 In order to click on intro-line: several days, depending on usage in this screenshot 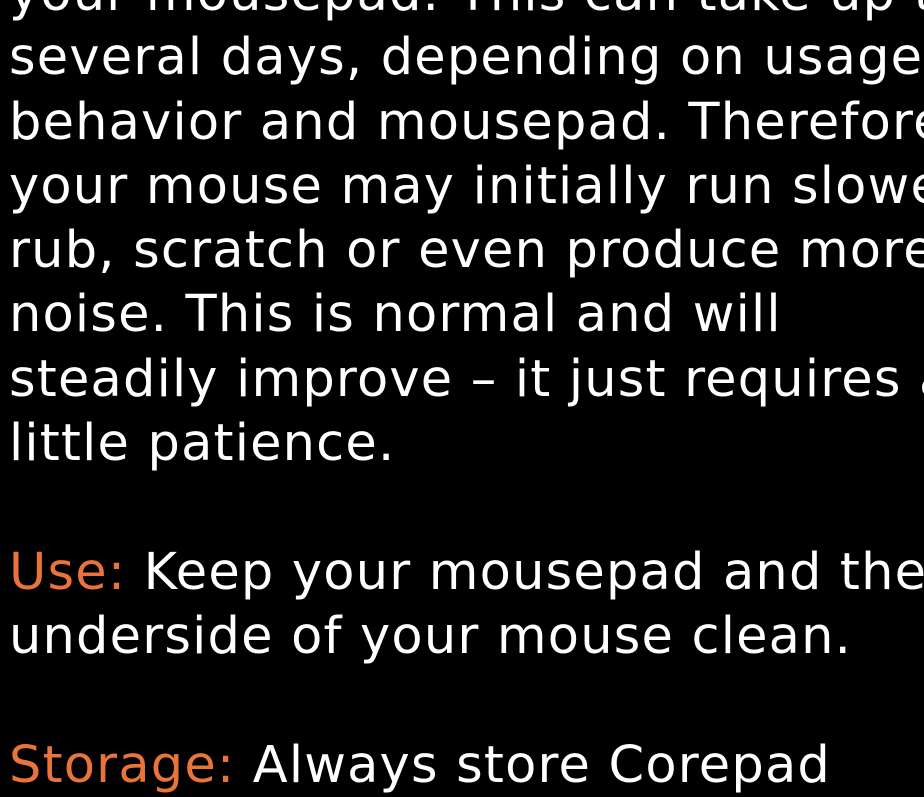, I will do `click(466, 58)`.